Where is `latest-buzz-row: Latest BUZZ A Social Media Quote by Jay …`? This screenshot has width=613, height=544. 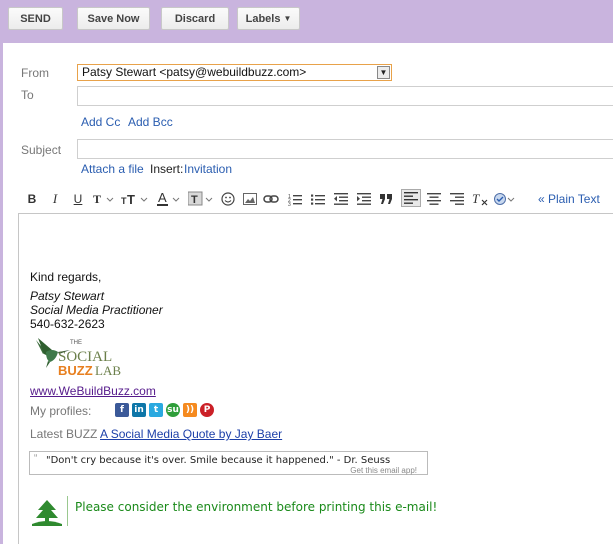
latest-buzz-row: Latest BUZZ A Social Media Quote by Jay … is located at coordinates (156, 434).